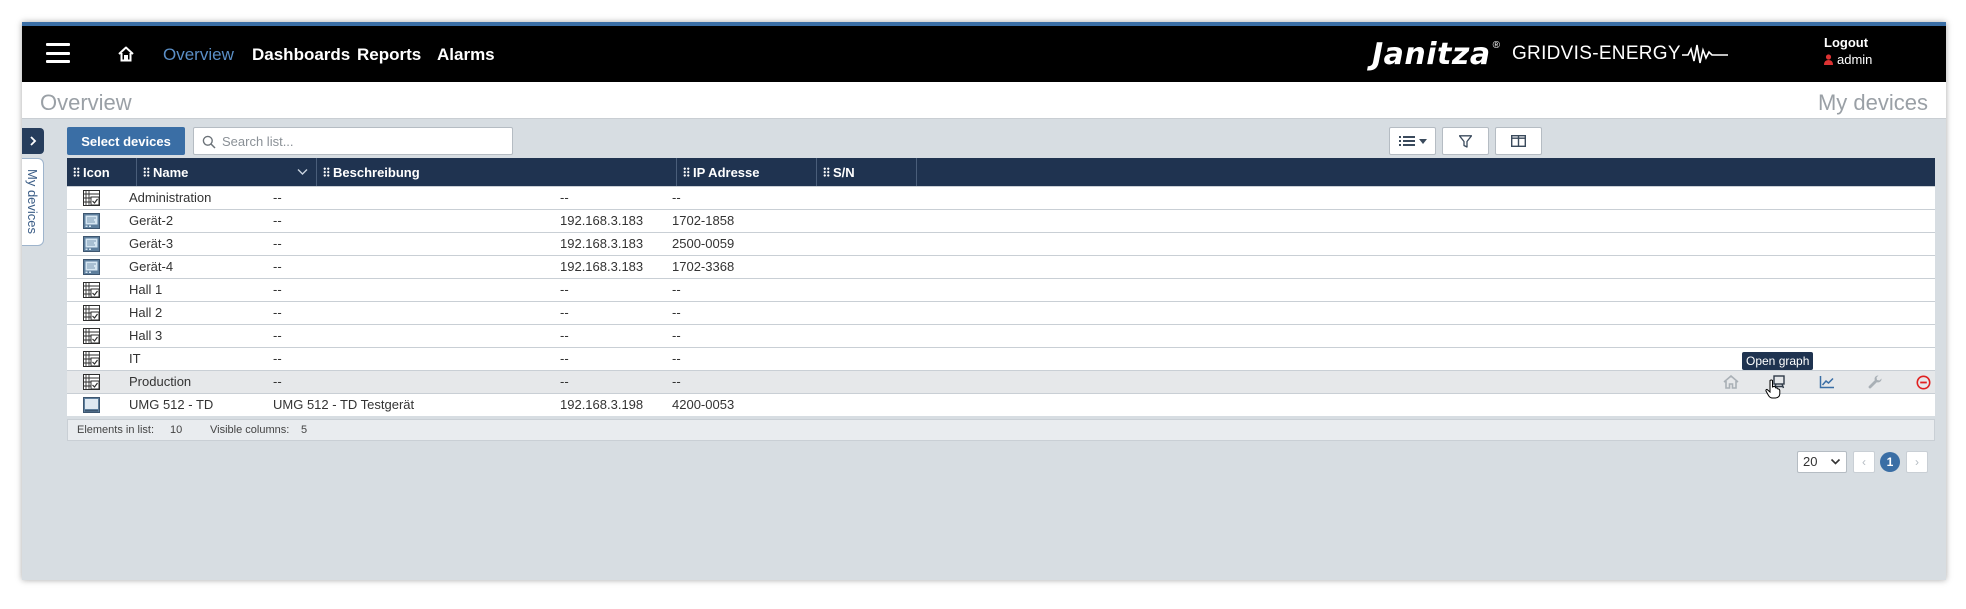 The height and width of the screenshot is (609, 1966). I want to click on page-1-button: 1, so click(1890, 462).